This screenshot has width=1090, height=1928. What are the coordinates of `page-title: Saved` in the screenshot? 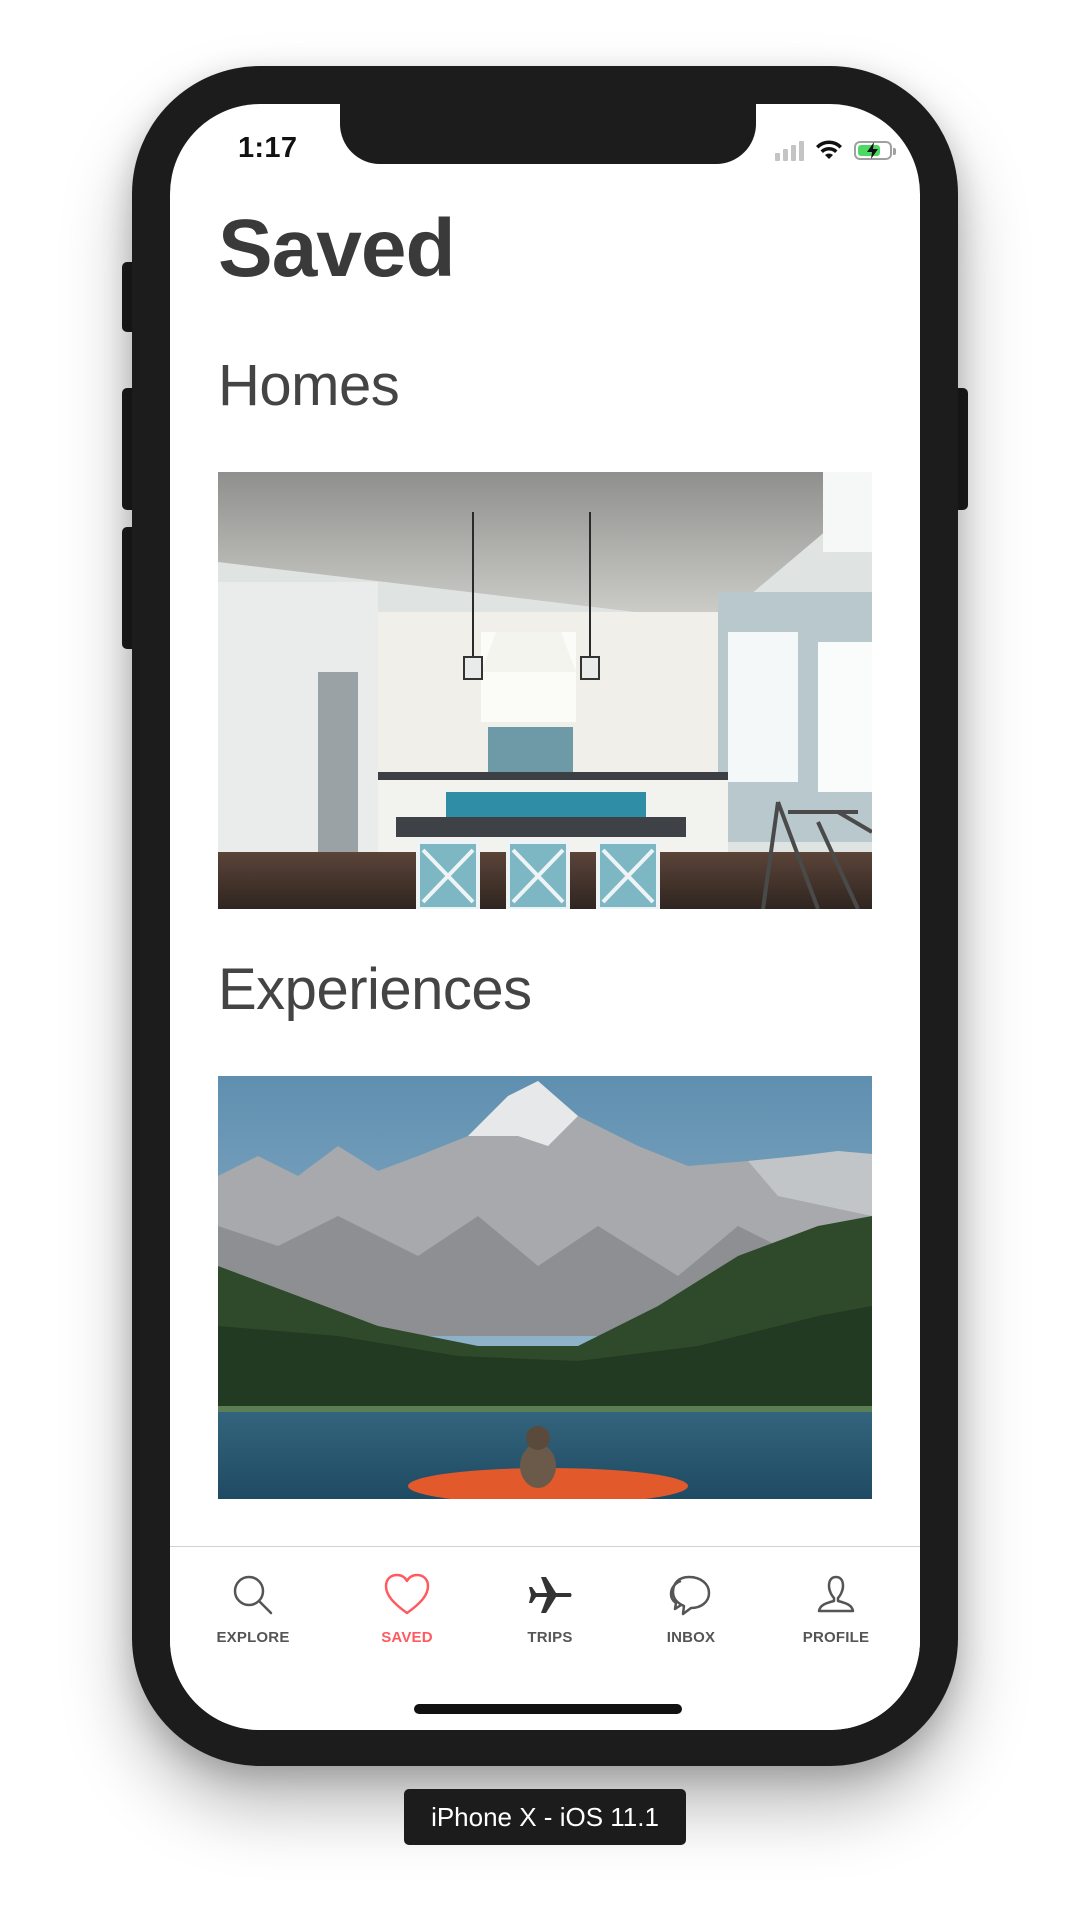 It's located at (337, 248).